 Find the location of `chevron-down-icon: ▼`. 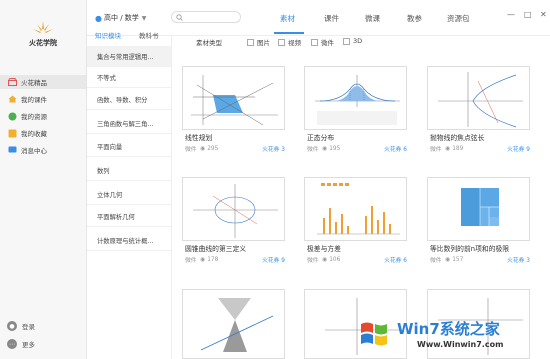

chevron-down-icon: ▼ is located at coordinates (144, 18).